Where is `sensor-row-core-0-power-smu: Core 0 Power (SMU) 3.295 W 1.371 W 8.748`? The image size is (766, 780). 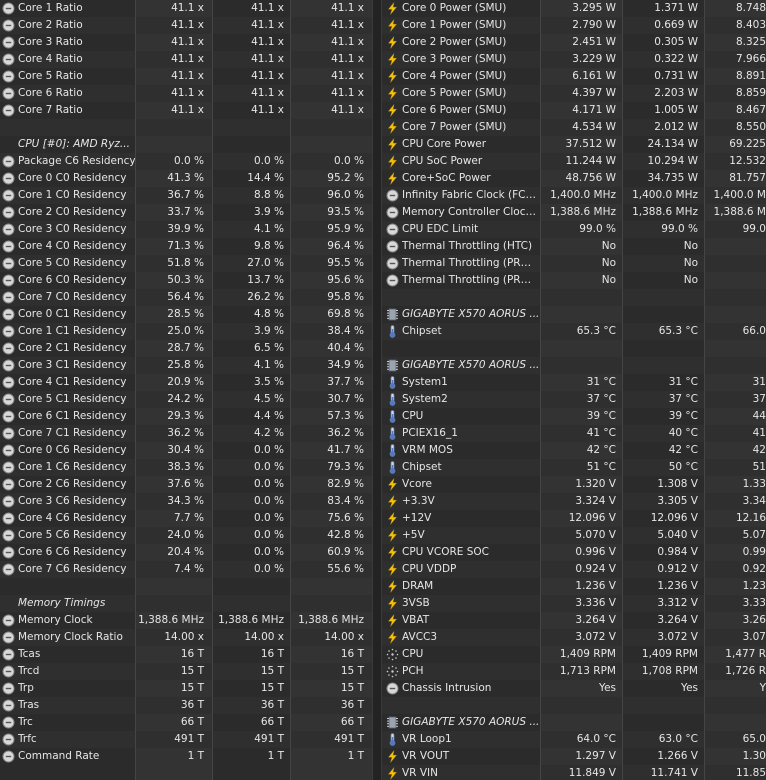
sensor-row-core-0-power-smu: Core 0 Power (SMU) 3.295 W 1.371 W 8.748 is located at coordinates (574, 8).